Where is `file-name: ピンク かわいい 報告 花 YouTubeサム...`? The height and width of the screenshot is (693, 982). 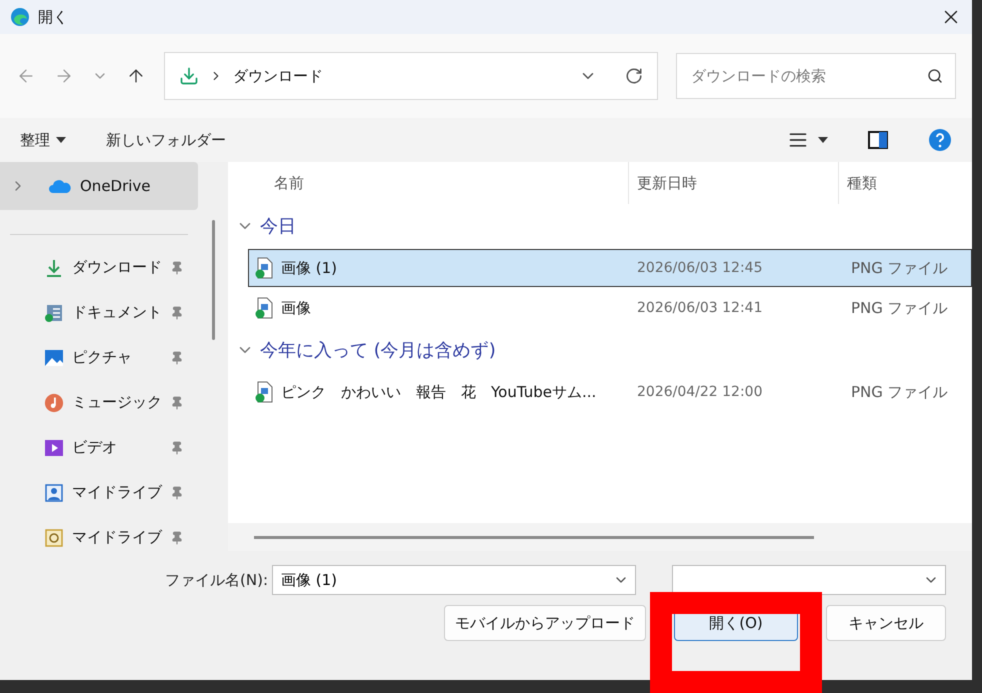 file-name: ピンク かわいい 報告 花 YouTubeサム... is located at coordinates (438, 392).